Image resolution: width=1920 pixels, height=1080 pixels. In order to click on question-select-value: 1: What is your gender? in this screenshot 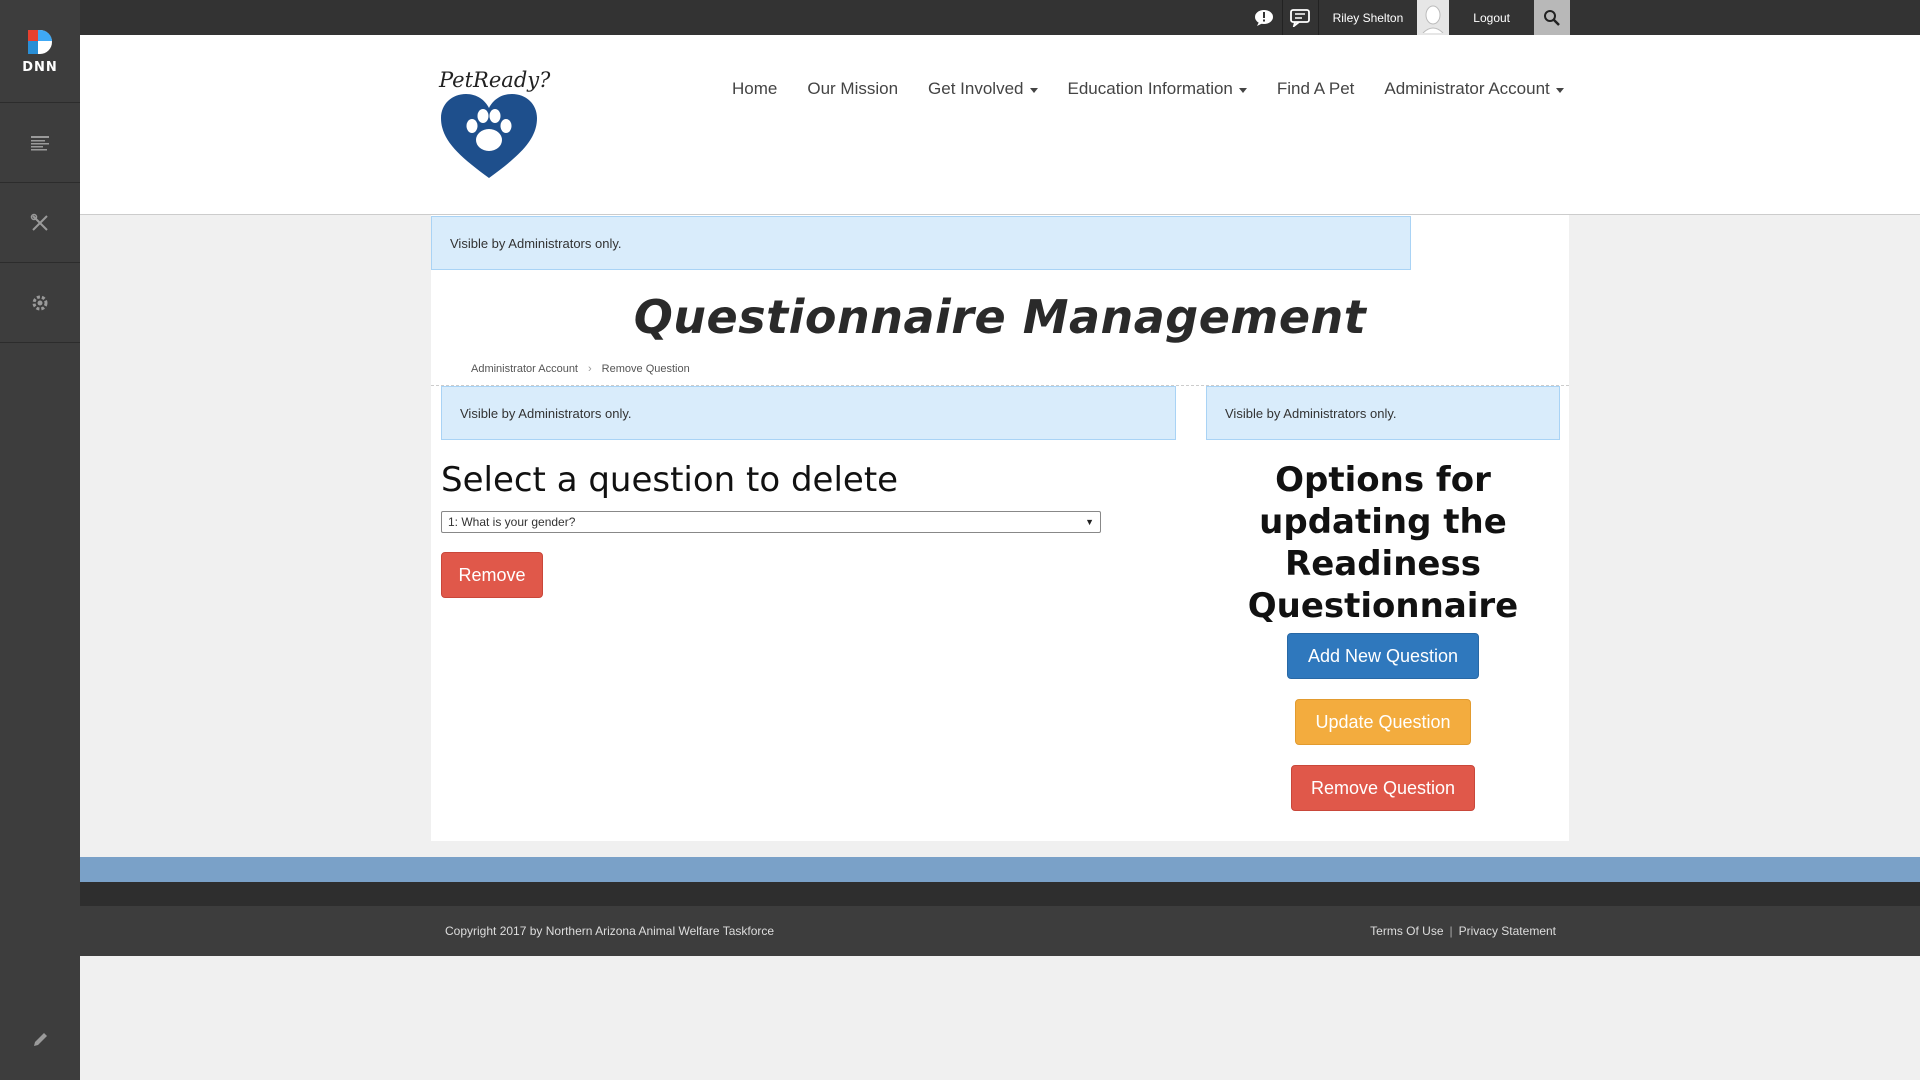, I will do `click(512, 522)`.